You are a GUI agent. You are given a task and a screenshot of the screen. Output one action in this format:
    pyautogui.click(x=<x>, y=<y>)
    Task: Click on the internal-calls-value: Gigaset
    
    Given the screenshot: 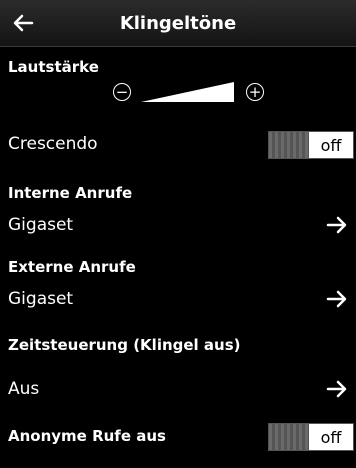 What is the action you would take?
    pyautogui.click(x=41, y=225)
    